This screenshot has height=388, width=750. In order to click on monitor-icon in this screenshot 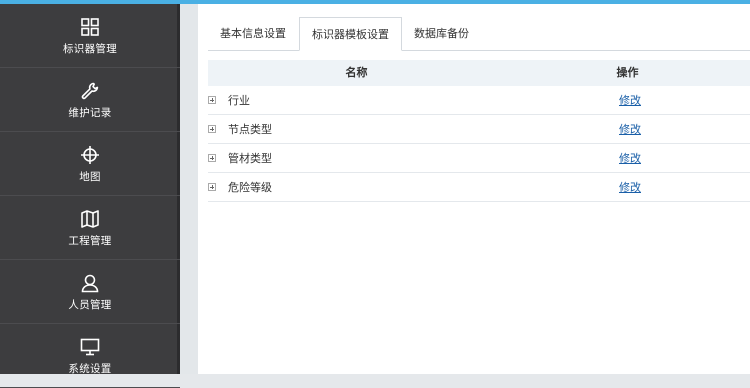, I will do `click(90, 347)`.